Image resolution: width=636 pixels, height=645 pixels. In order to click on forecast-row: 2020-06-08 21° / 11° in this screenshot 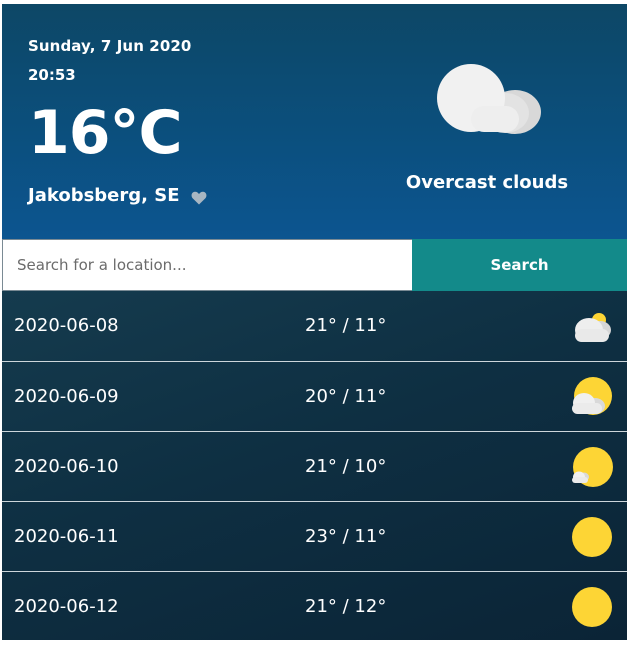, I will do `click(314, 326)`.